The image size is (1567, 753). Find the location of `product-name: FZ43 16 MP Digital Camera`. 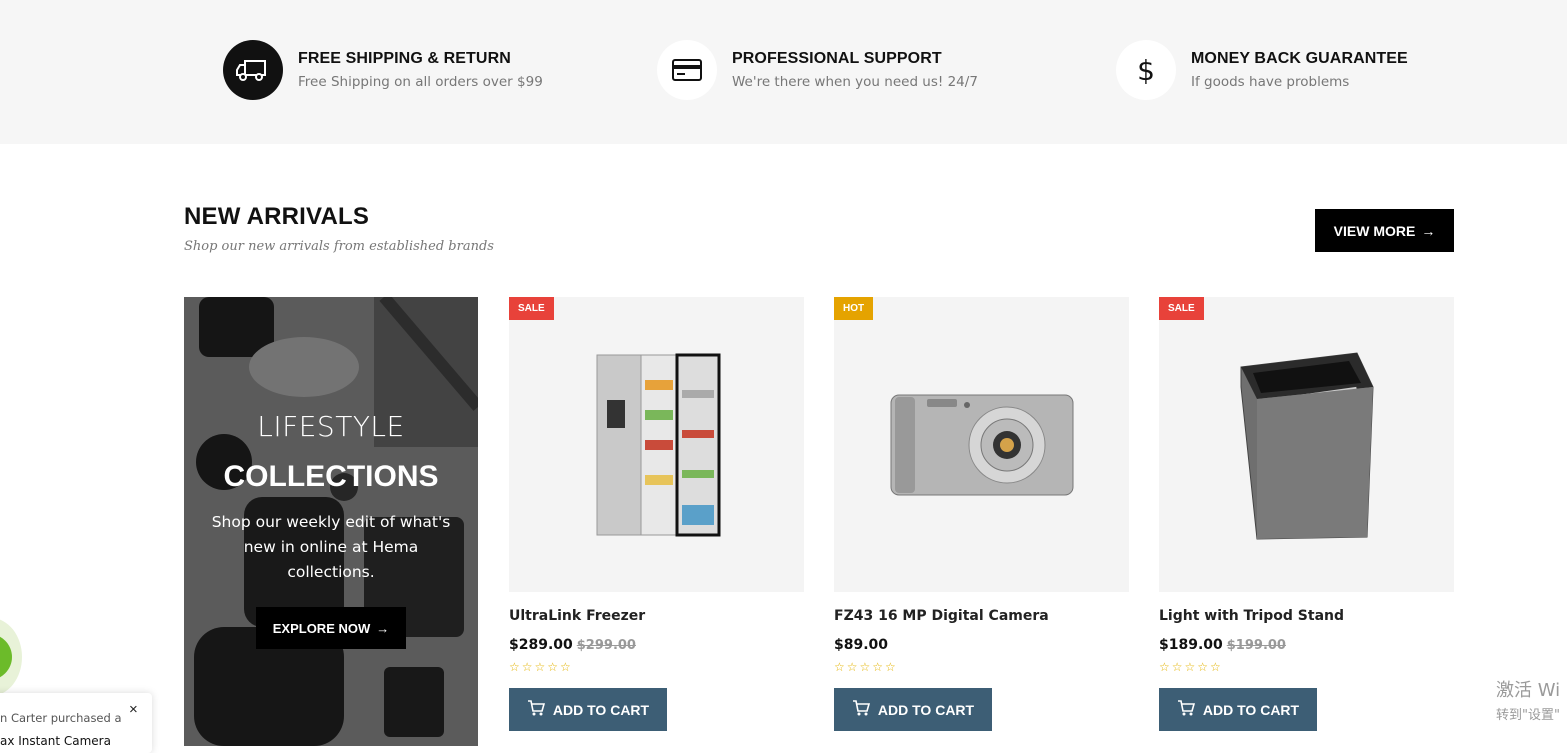

product-name: FZ43 16 MP Digital Camera is located at coordinates (981, 616).